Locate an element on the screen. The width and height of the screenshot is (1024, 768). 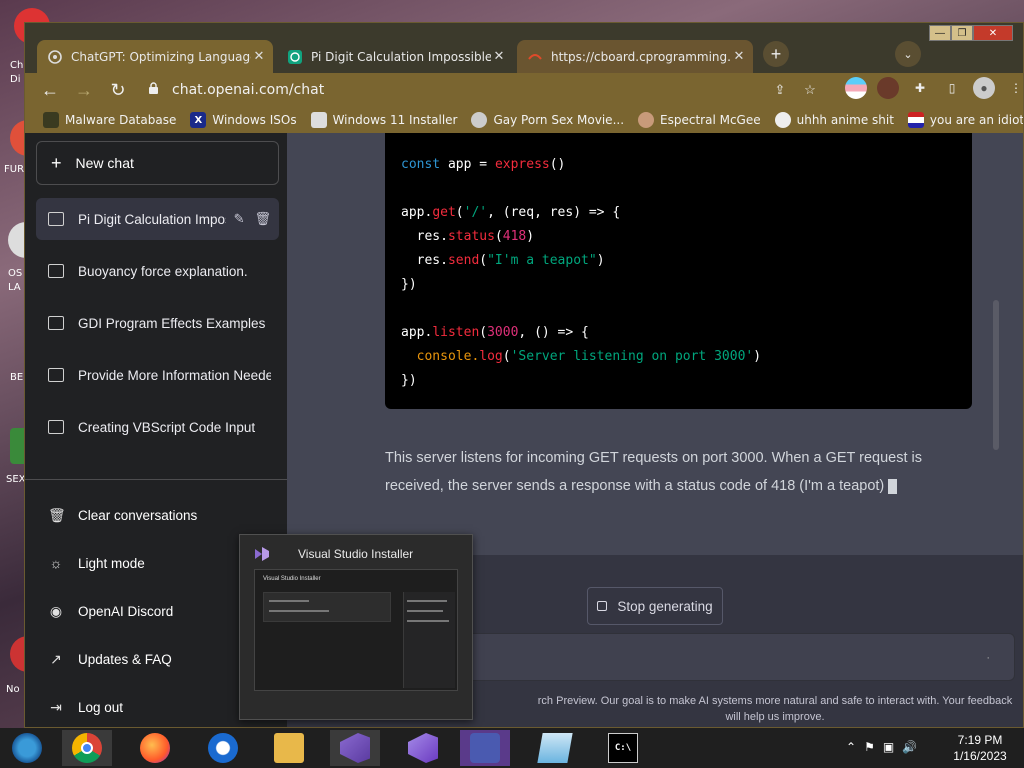
code-token: 3000 is located at coordinates (503, 332).